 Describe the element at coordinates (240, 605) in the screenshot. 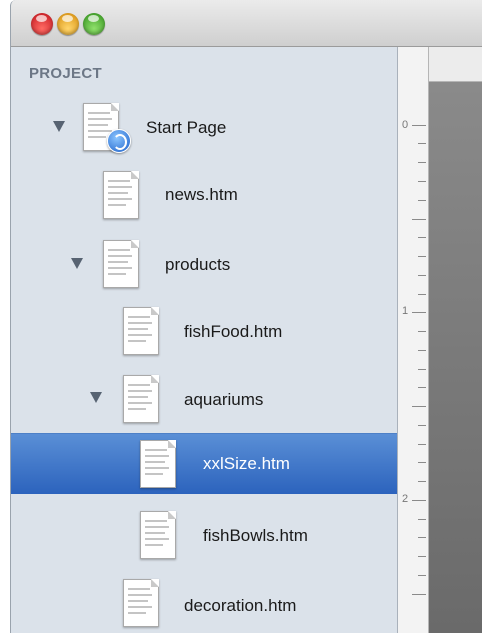

I see `tree-item-label: decoration.htm` at that location.